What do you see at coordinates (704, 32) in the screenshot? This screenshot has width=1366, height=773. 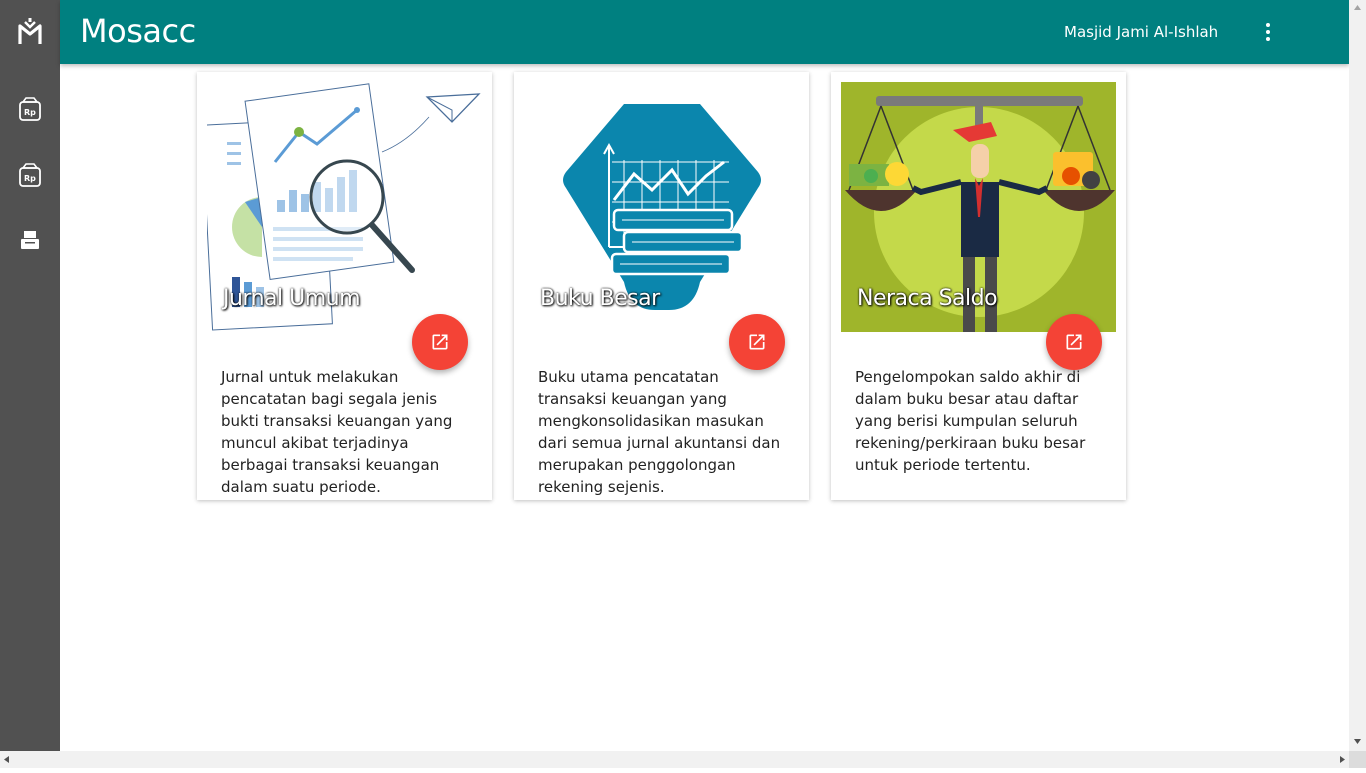 I see `top-app-bar: Mosacc Masjid Jami Al-Ishlah` at bounding box center [704, 32].